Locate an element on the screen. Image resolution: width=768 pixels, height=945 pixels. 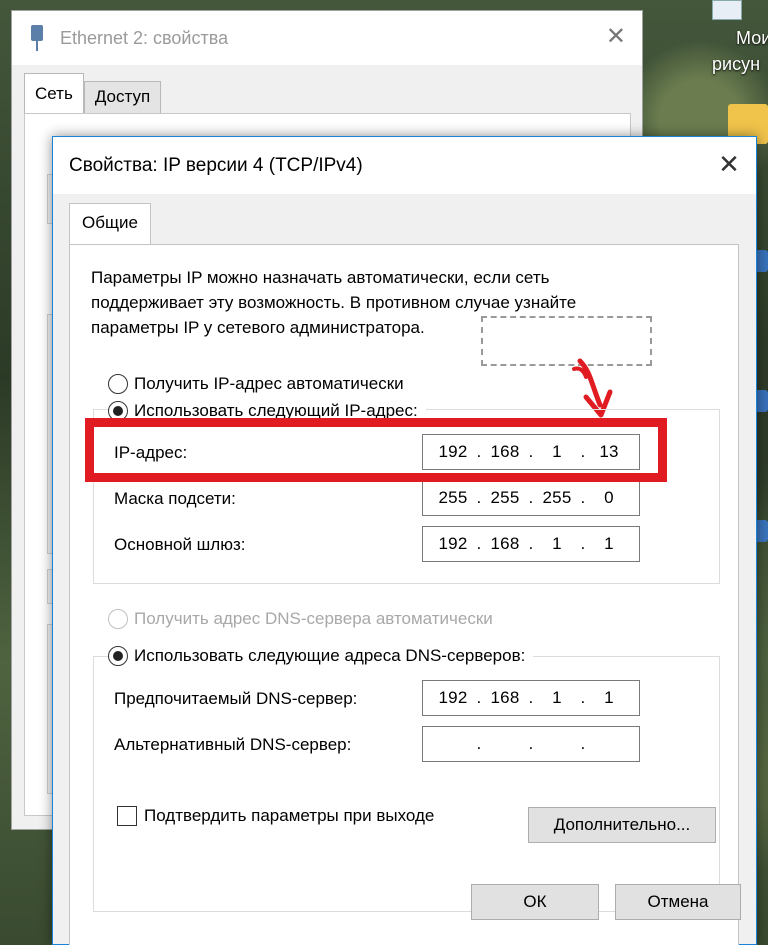
ethernet-window-tabs: Сеть Доступ is located at coordinates (93, 93).